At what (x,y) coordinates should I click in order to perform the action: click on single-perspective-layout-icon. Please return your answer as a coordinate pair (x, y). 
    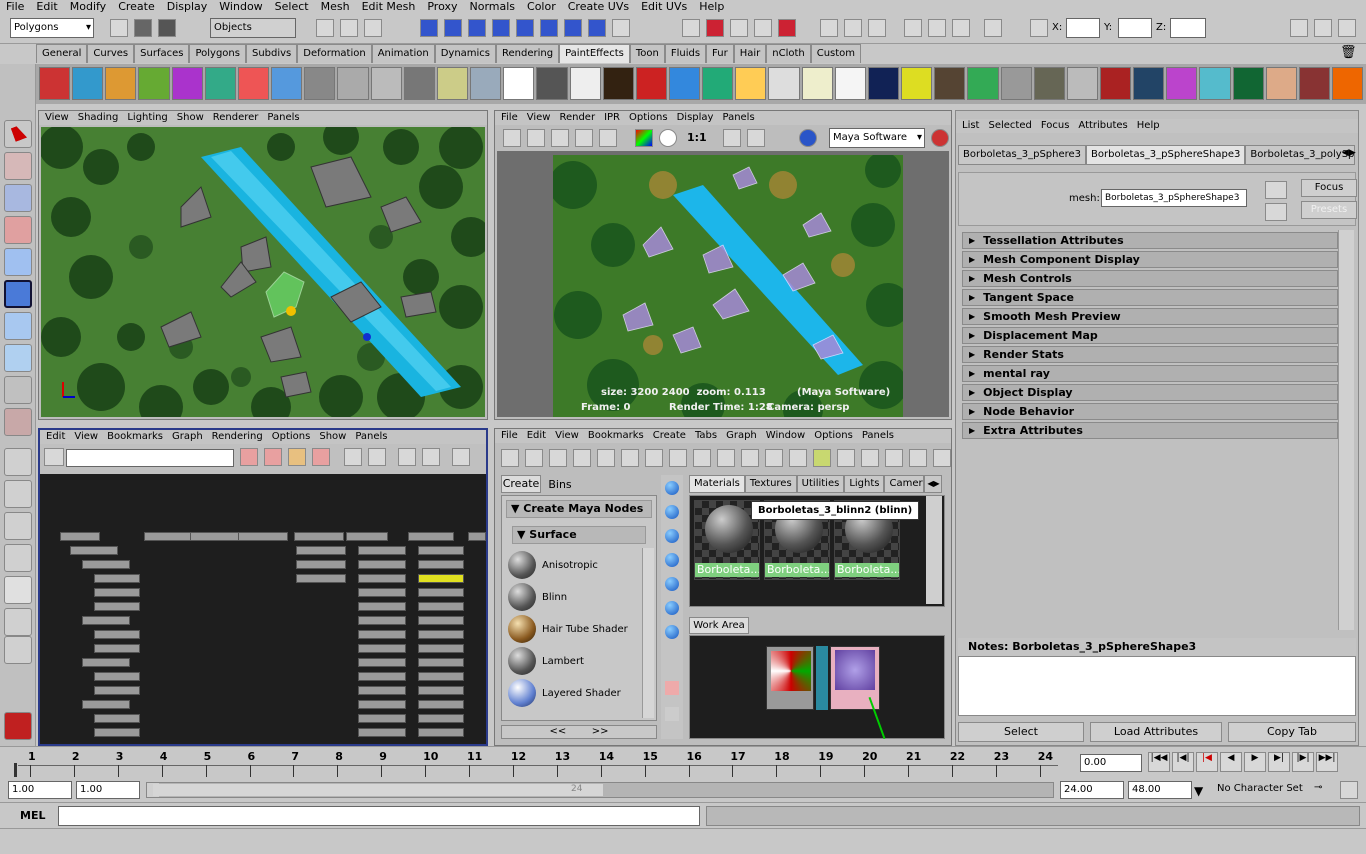
    Looking at the image, I should click on (18, 462).